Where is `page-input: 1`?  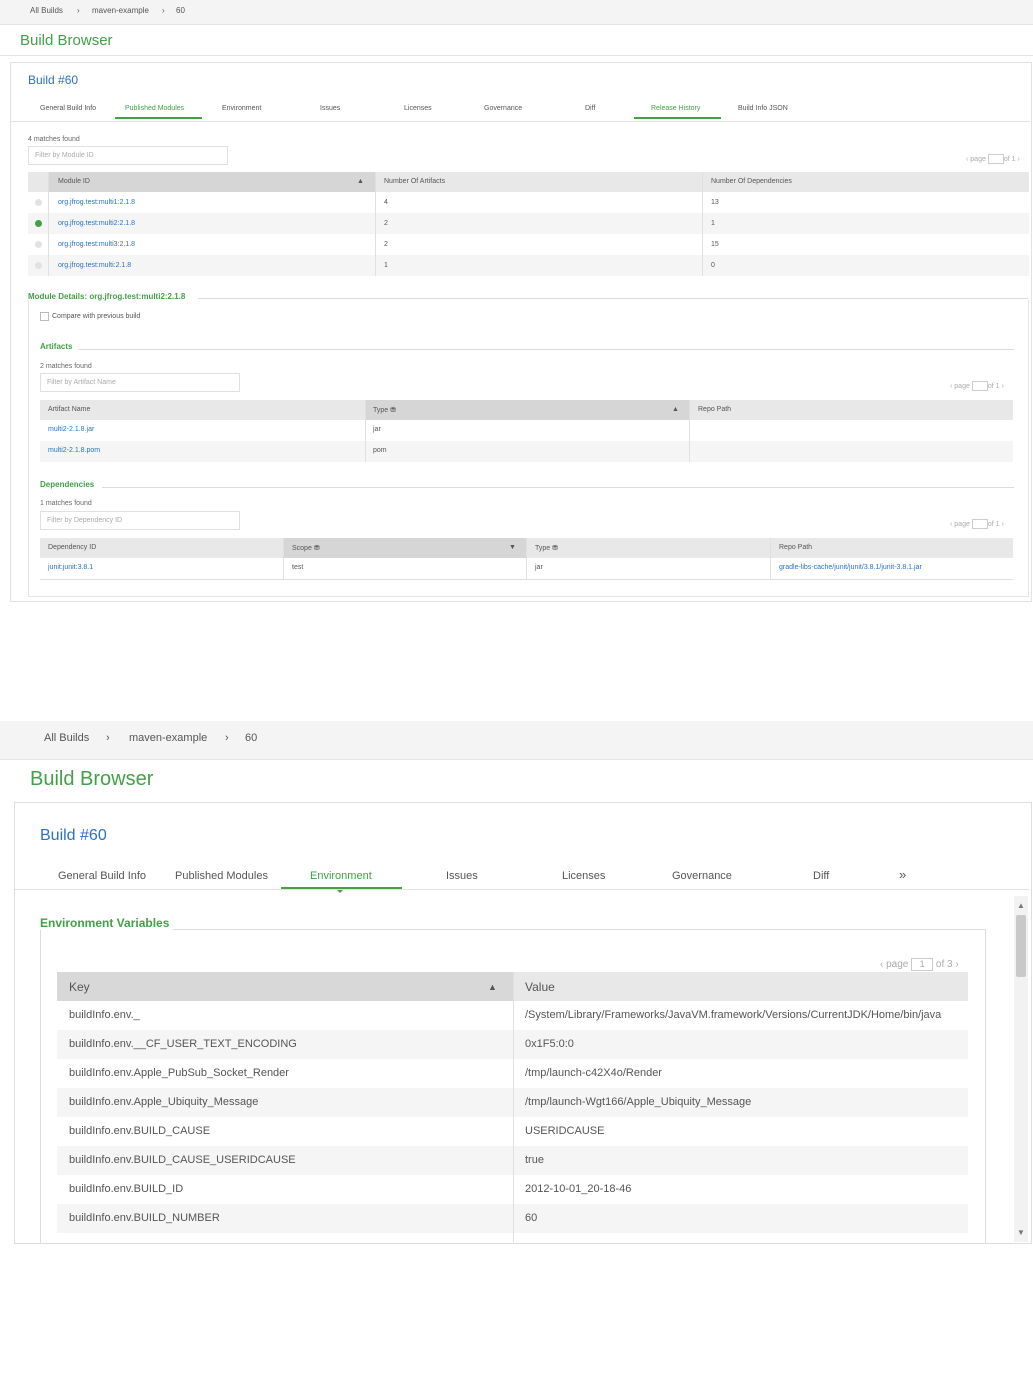
page-input: 1 is located at coordinates (922, 964).